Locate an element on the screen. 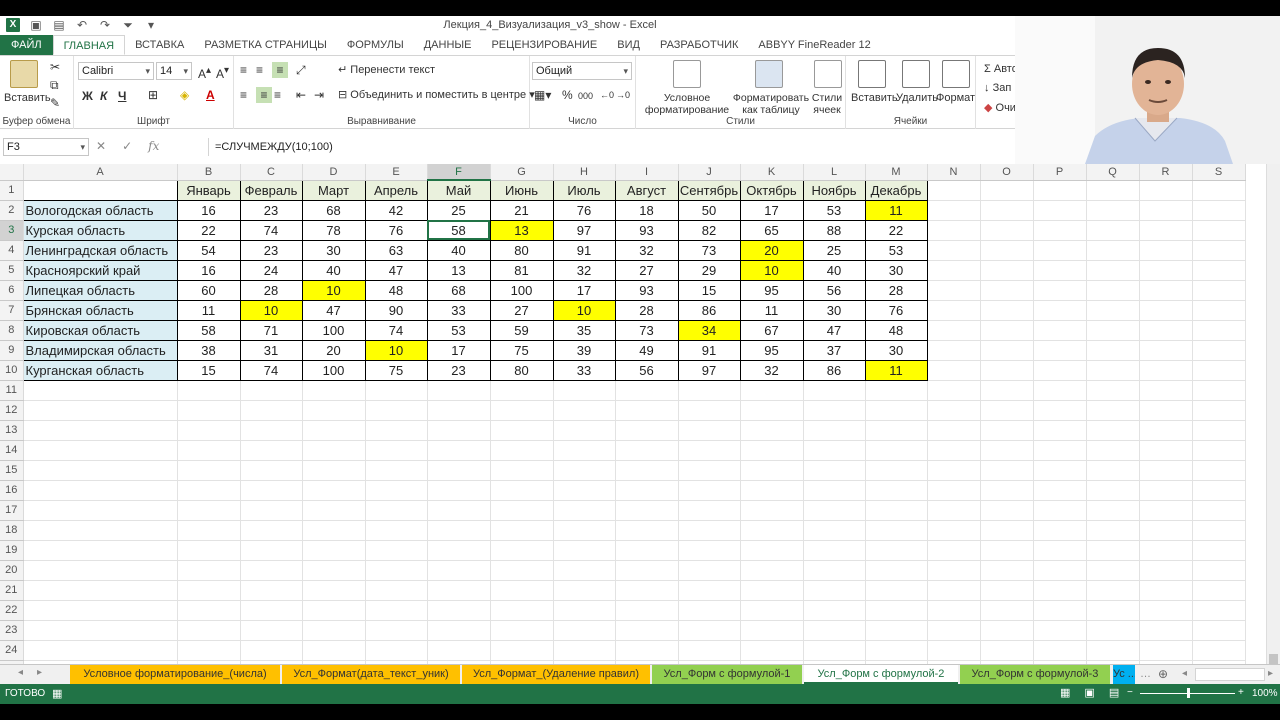  row-header: 1 is located at coordinates (12, 190).